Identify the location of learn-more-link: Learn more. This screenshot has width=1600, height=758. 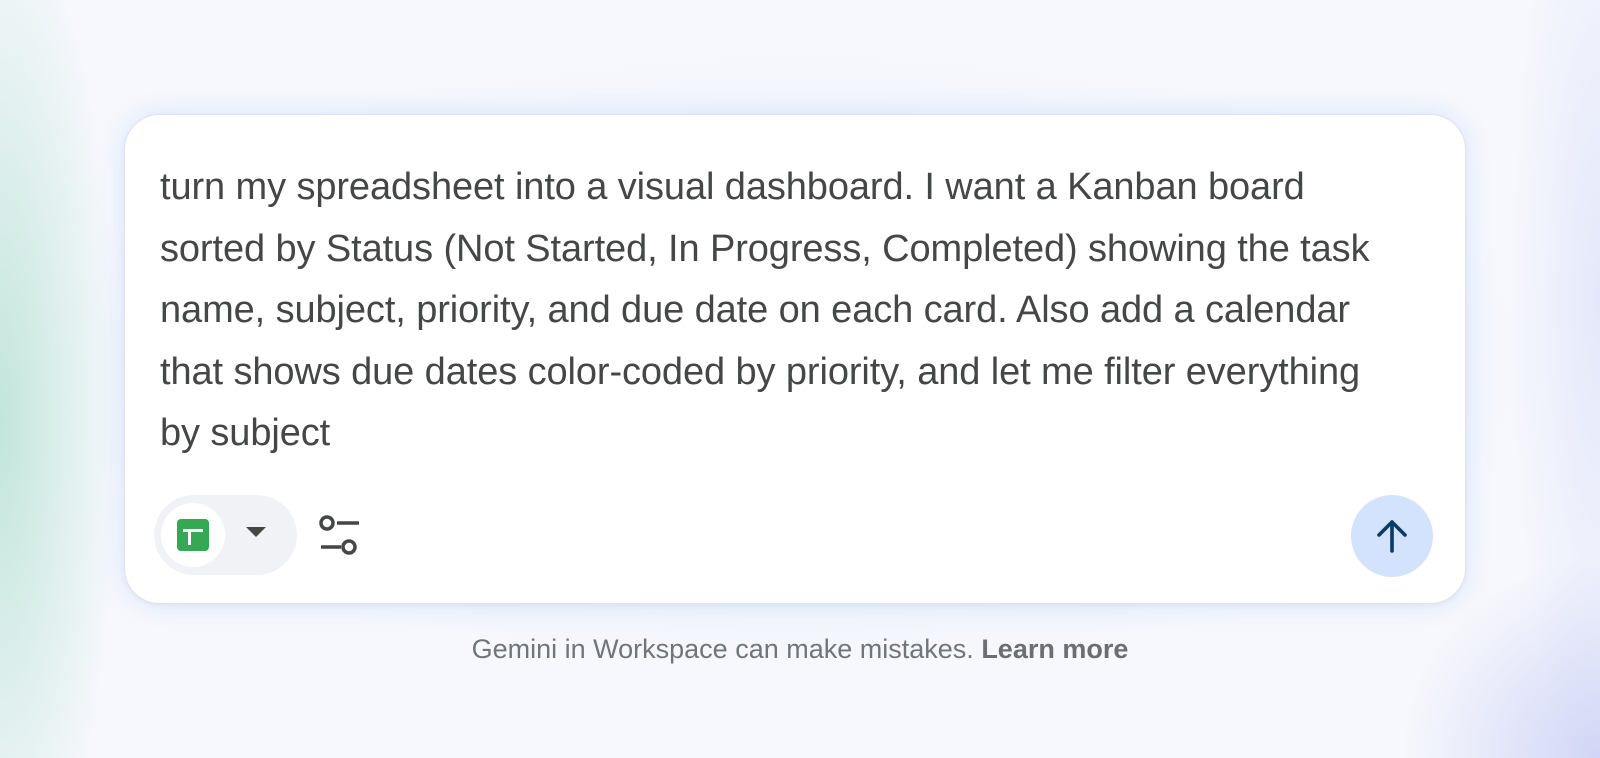
(1054, 649).